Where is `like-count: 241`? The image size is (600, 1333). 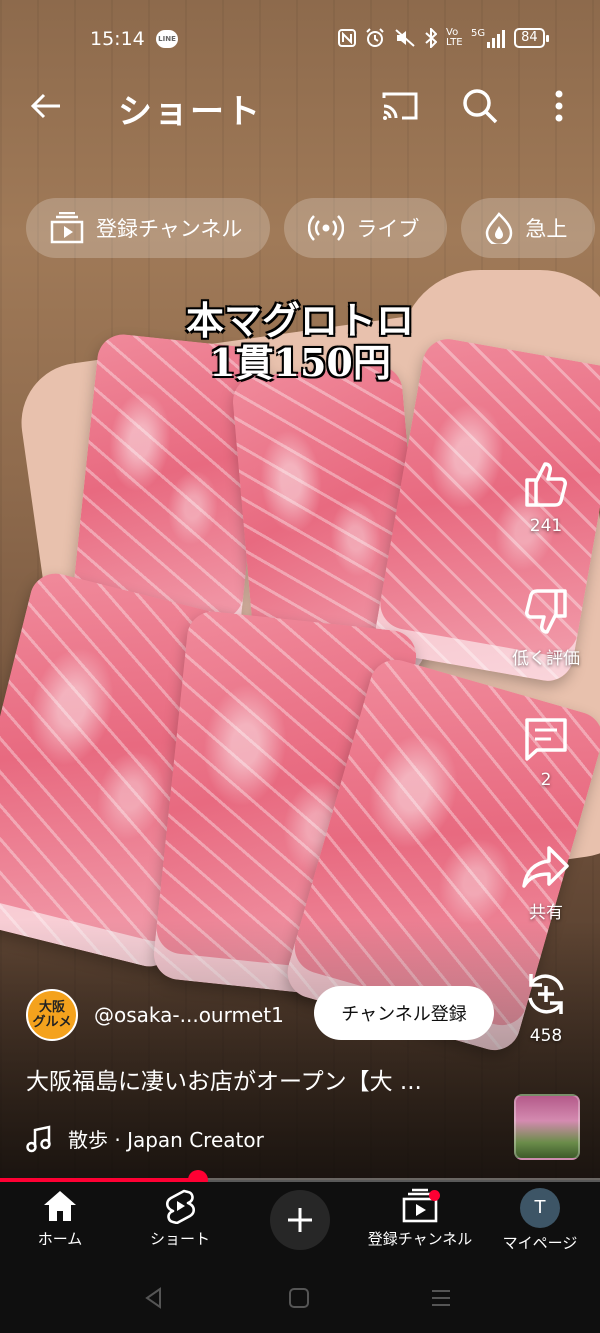
like-count: 241 is located at coordinates (546, 526).